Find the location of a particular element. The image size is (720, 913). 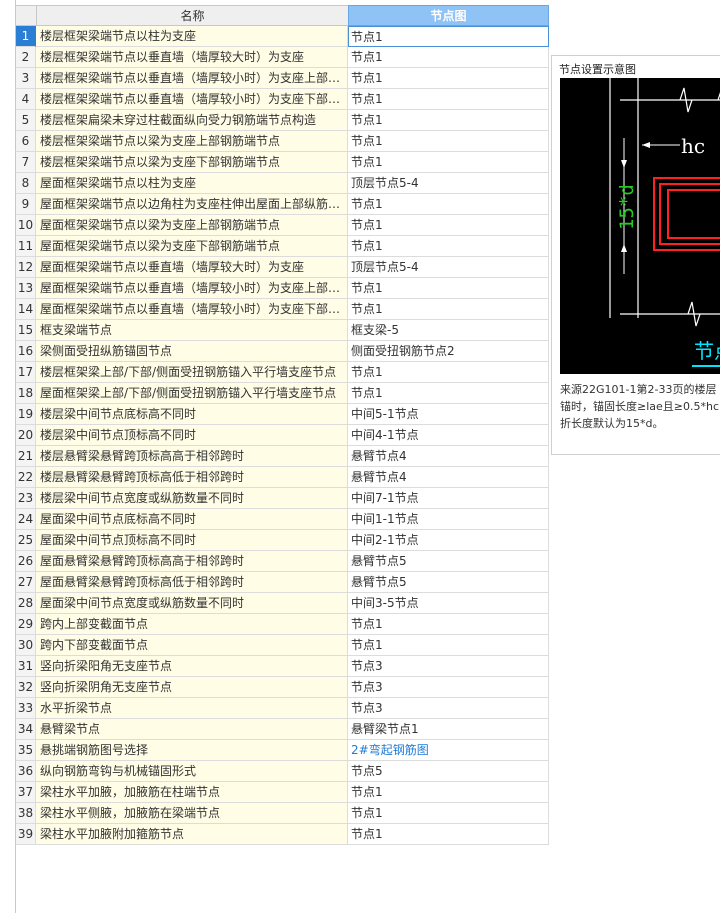

row-node-select: 悬臂梁节点1 is located at coordinates (448, 729).